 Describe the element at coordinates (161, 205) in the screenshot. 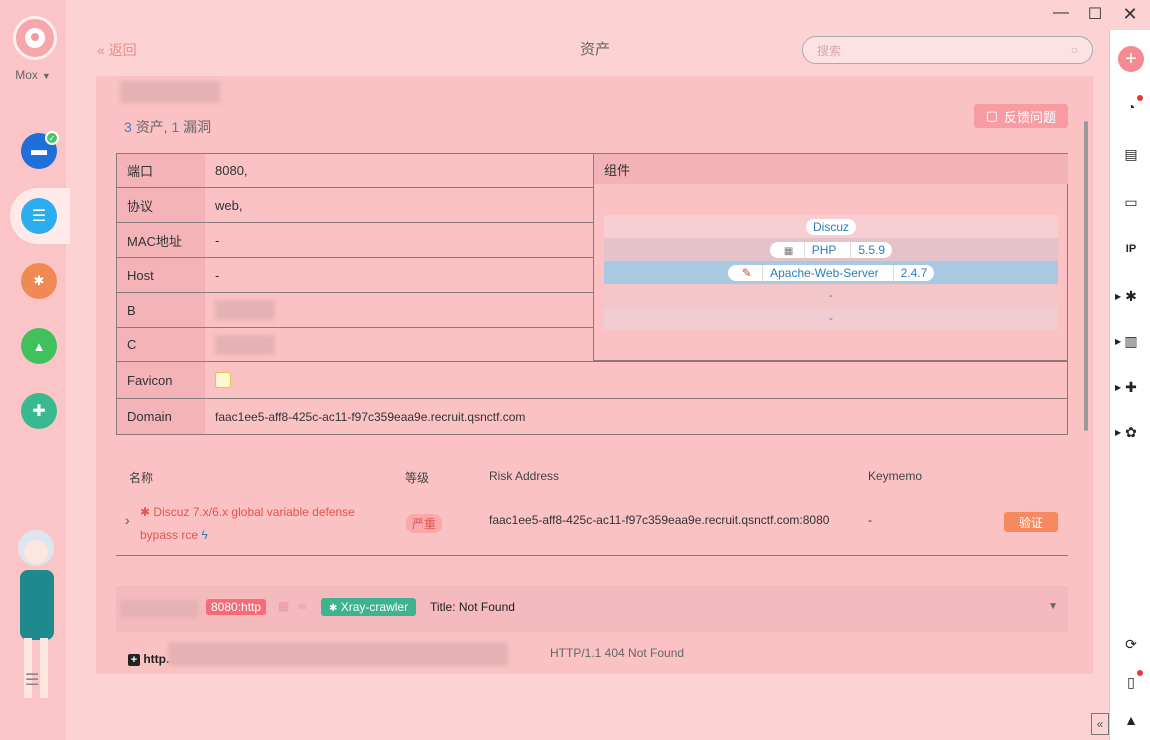

I see `protocol-label: 协议` at that location.